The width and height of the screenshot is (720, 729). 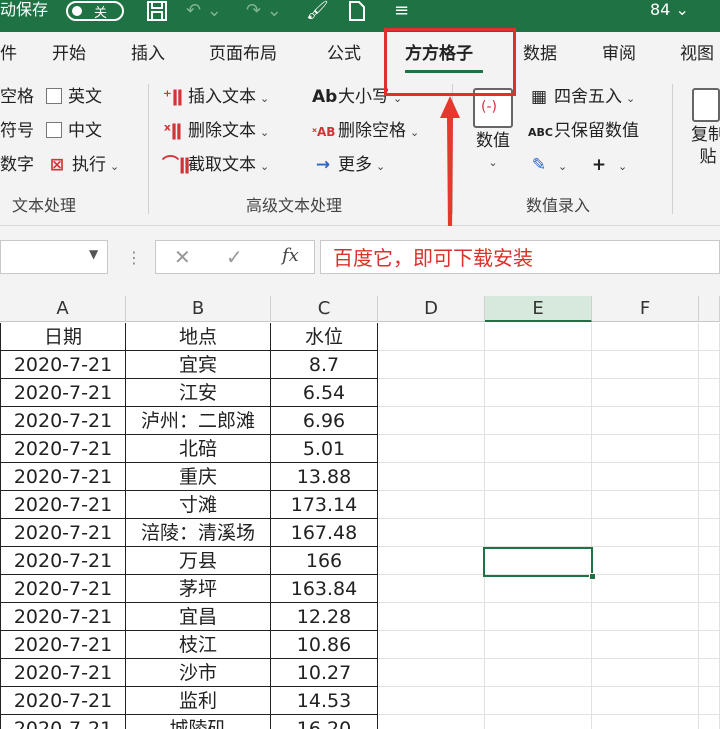 What do you see at coordinates (493, 131) in the screenshot?
I see `value-button: (-) 数值 ⌄` at bounding box center [493, 131].